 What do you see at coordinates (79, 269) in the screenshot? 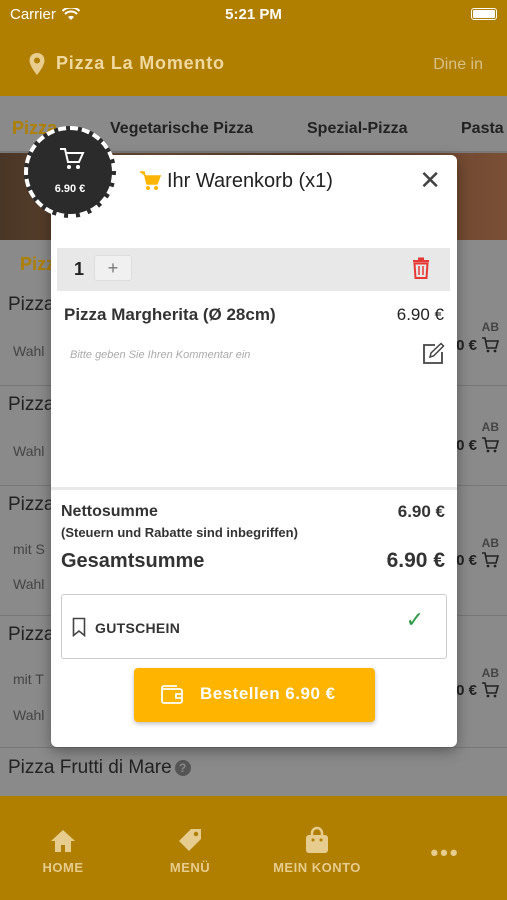
I see `quantity-value: 1` at bounding box center [79, 269].